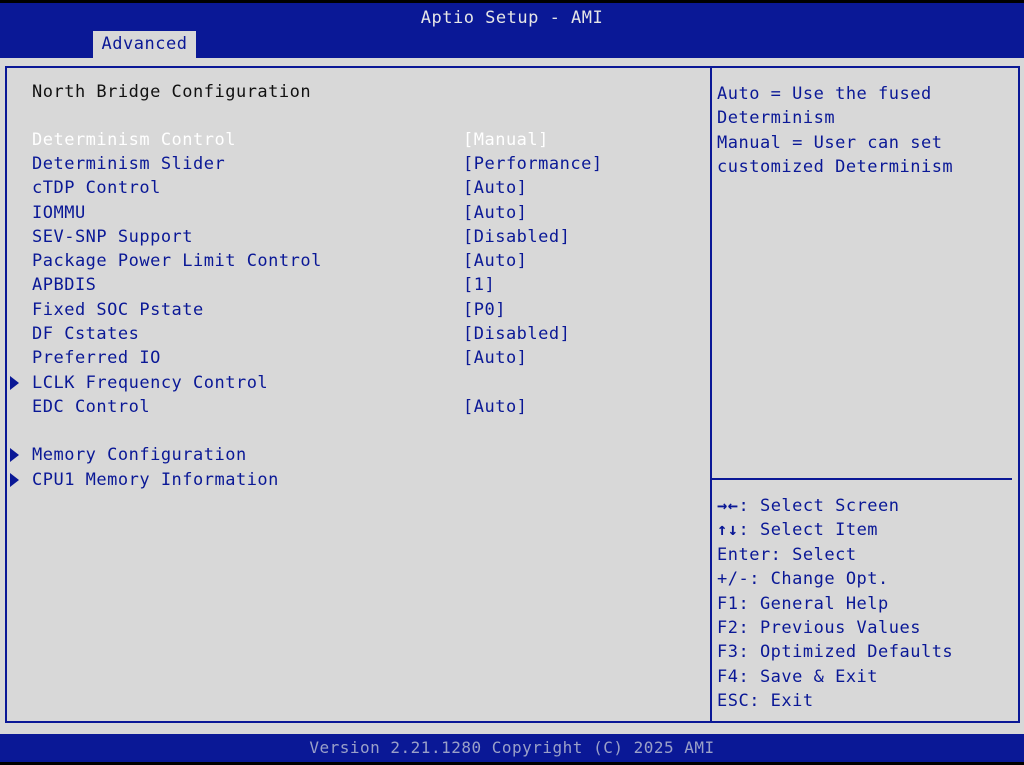  I want to click on setting-package-power-limit-control: Package Power Limit Control [Auto], so click(350, 262).